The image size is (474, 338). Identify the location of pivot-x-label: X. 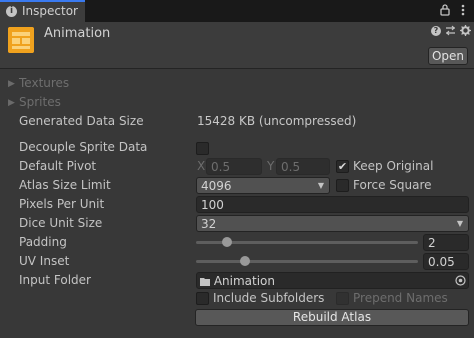
(201, 166).